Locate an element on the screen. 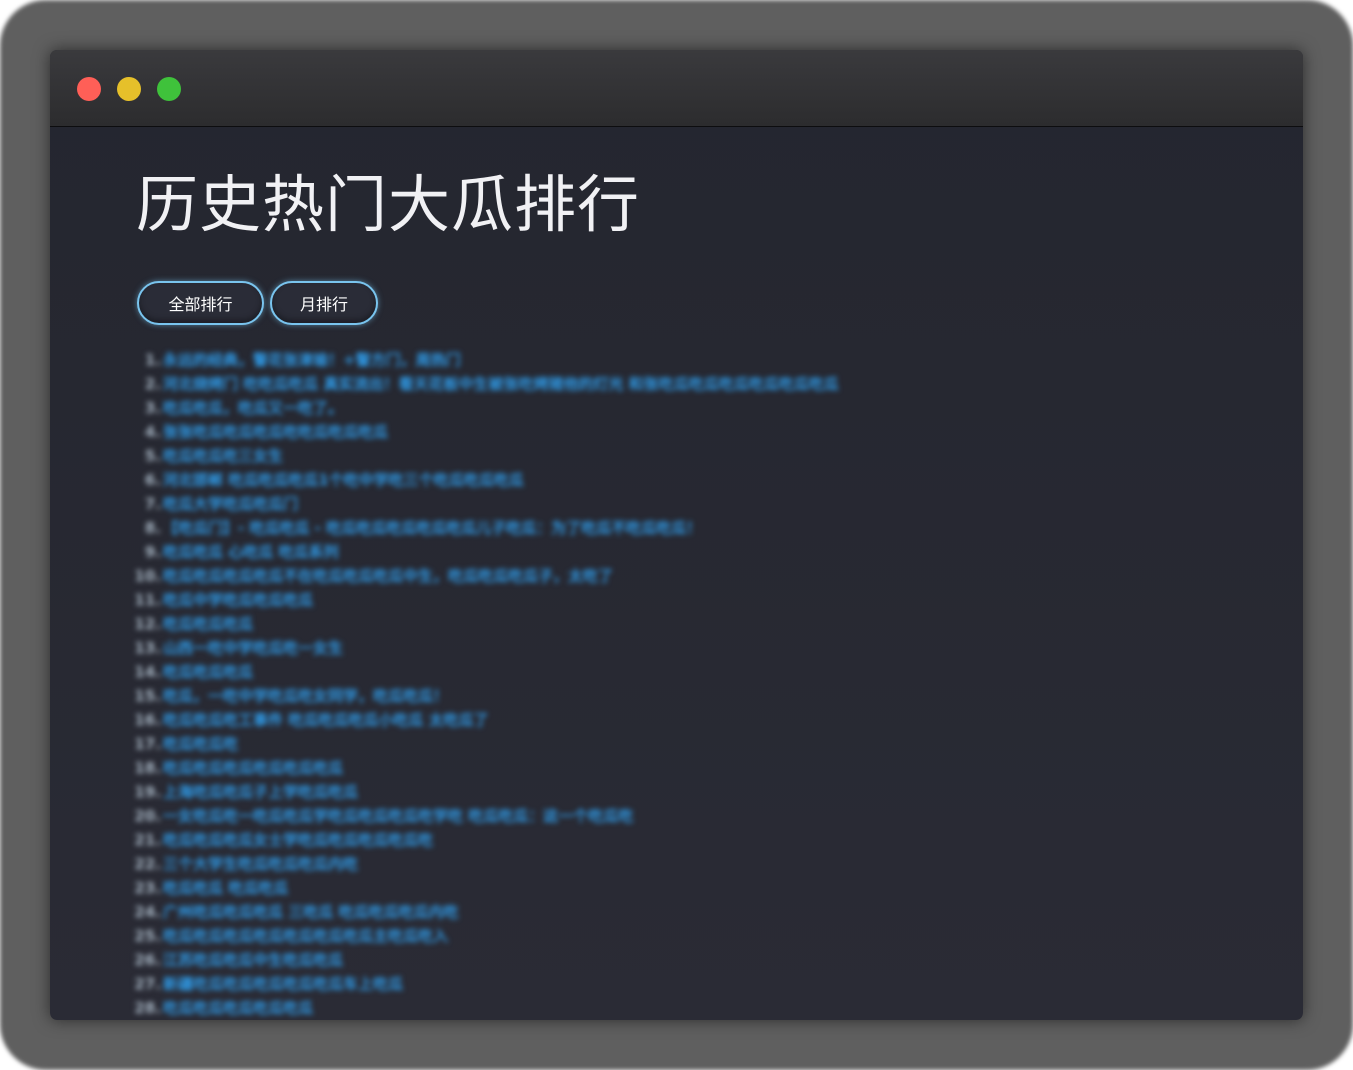 Image resolution: width=1353 pixels, height=1070 pixels. minimize-window-button is located at coordinates (129, 89).